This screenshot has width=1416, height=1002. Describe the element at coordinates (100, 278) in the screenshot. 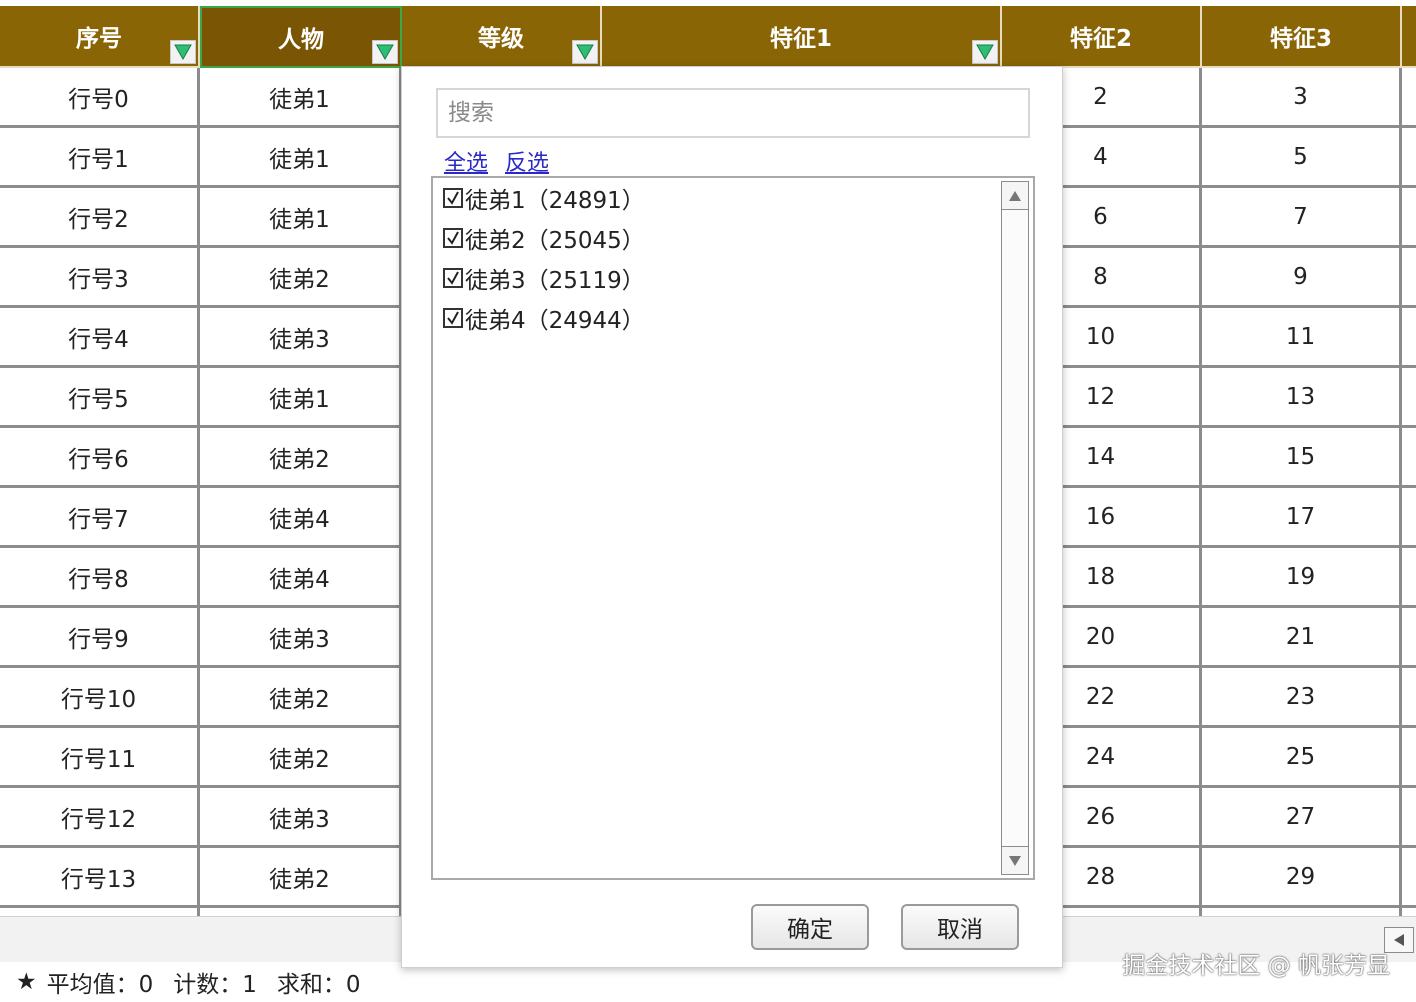

I see `table-cell: 行号3` at that location.